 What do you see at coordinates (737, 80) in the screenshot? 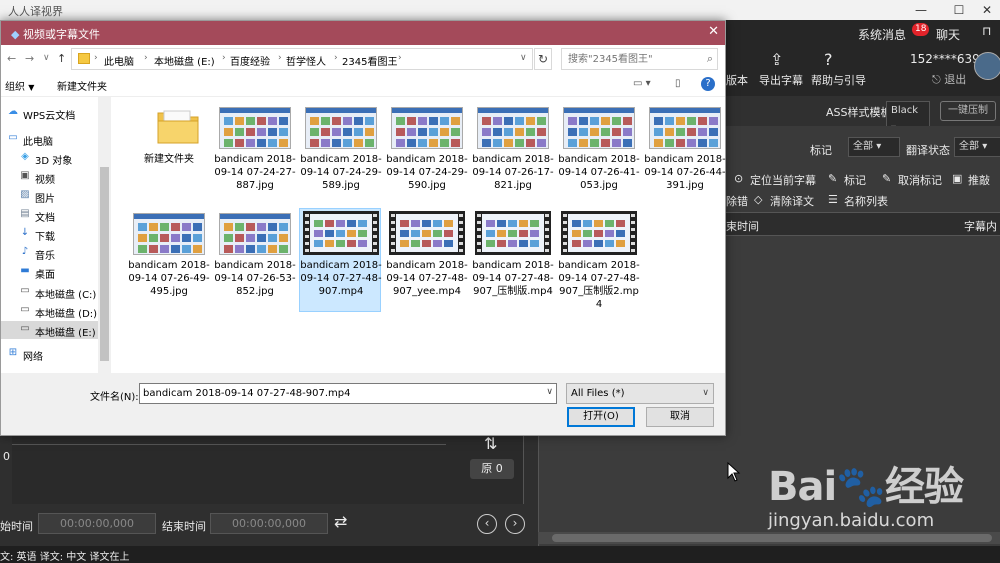
I see `version-button-partial: 版本` at bounding box center [737, 80].